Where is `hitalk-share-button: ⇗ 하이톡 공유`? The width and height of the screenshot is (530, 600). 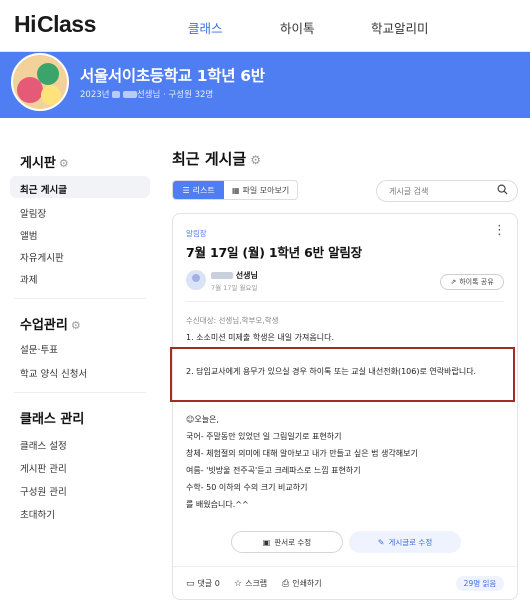
hitalk-share-button: ⇗ 하이톡 공유 is located at coordinates (472, 282).